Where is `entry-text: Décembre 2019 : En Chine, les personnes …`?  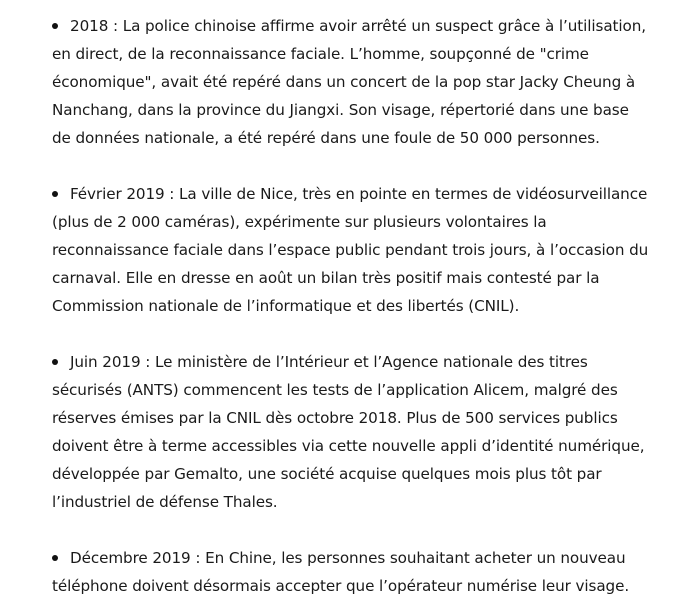 entry-text: Décembre 2019 : En Chine, les personnes … is located at coordinates (341, 572).